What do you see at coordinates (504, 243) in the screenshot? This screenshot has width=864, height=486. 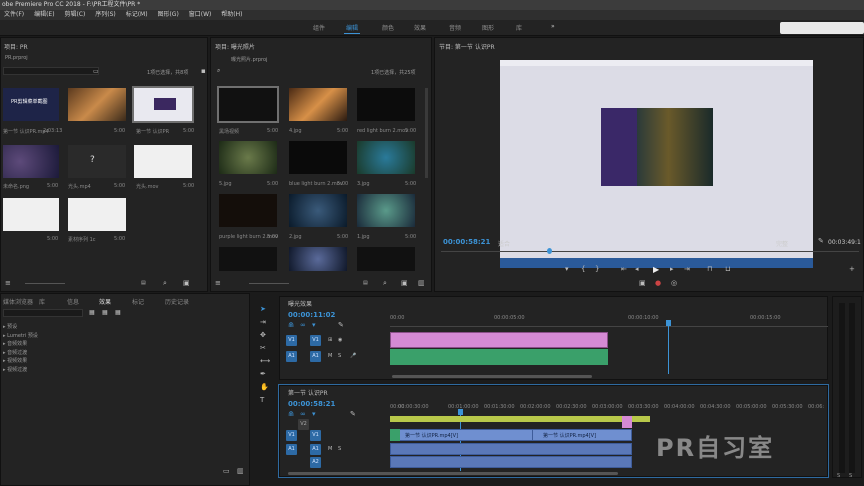 I see `fit-dropdown: 适合` at bounding box center [504, 243].